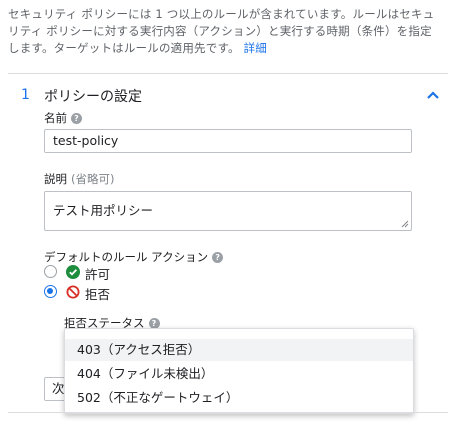 This screenshot has width=466, height=428. I want to click on allow-label: 許可, so click(98, 274).